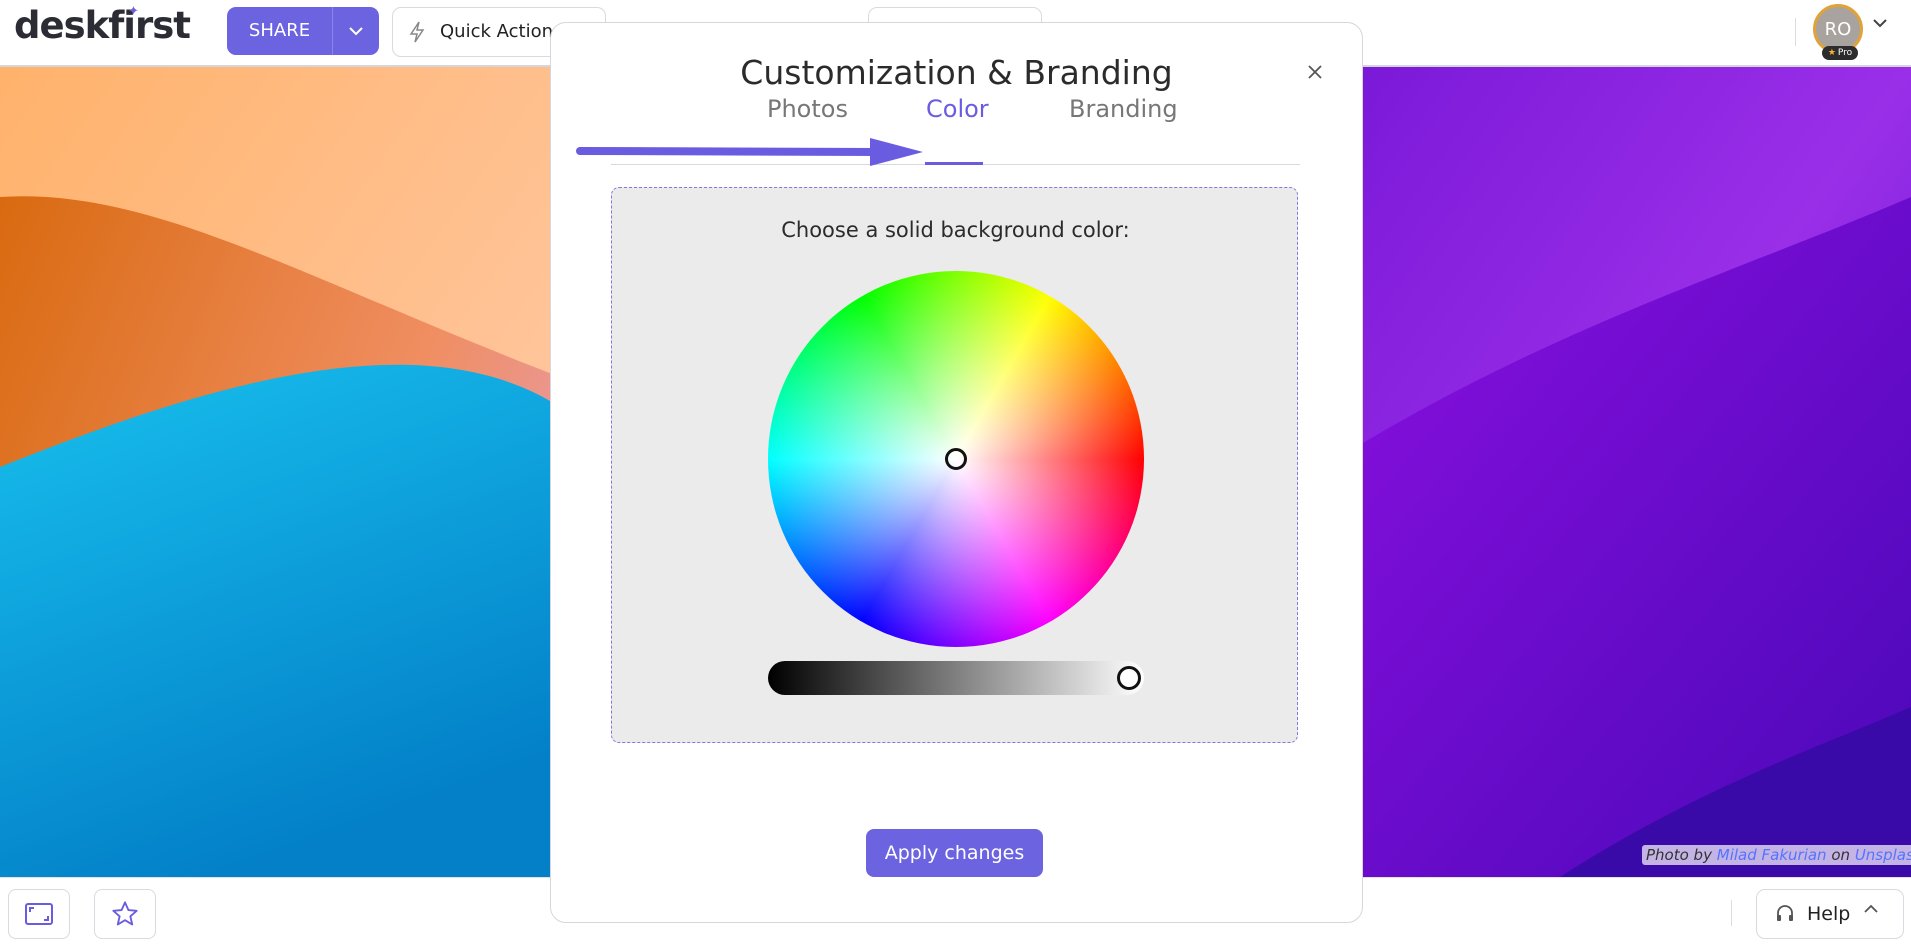 This screenshot has height=946, width=1911. Describe the element at coordinates (1129, 678) in the screenshot. I see `brightness-slider-handle` at that location.